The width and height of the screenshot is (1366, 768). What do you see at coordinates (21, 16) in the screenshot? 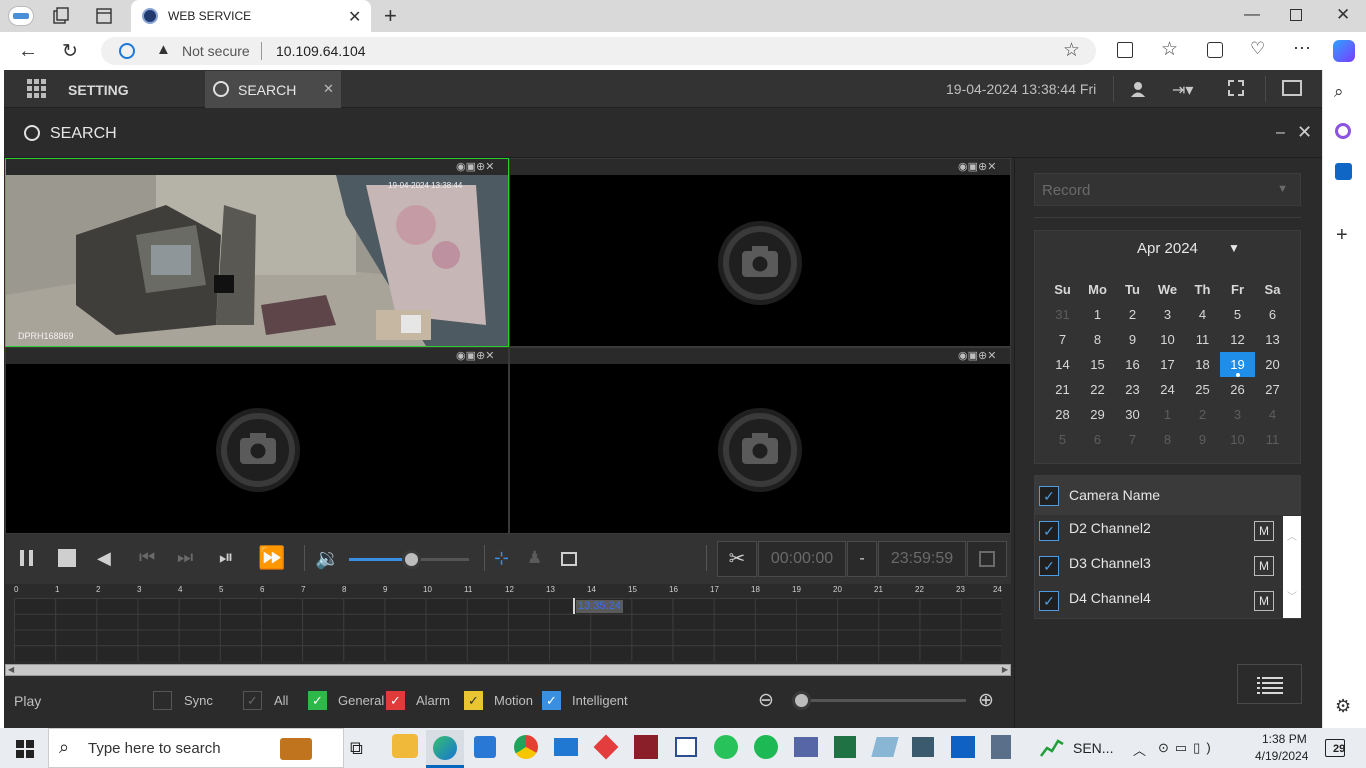
I see `profile-icon` at bounding box center [21, 16].